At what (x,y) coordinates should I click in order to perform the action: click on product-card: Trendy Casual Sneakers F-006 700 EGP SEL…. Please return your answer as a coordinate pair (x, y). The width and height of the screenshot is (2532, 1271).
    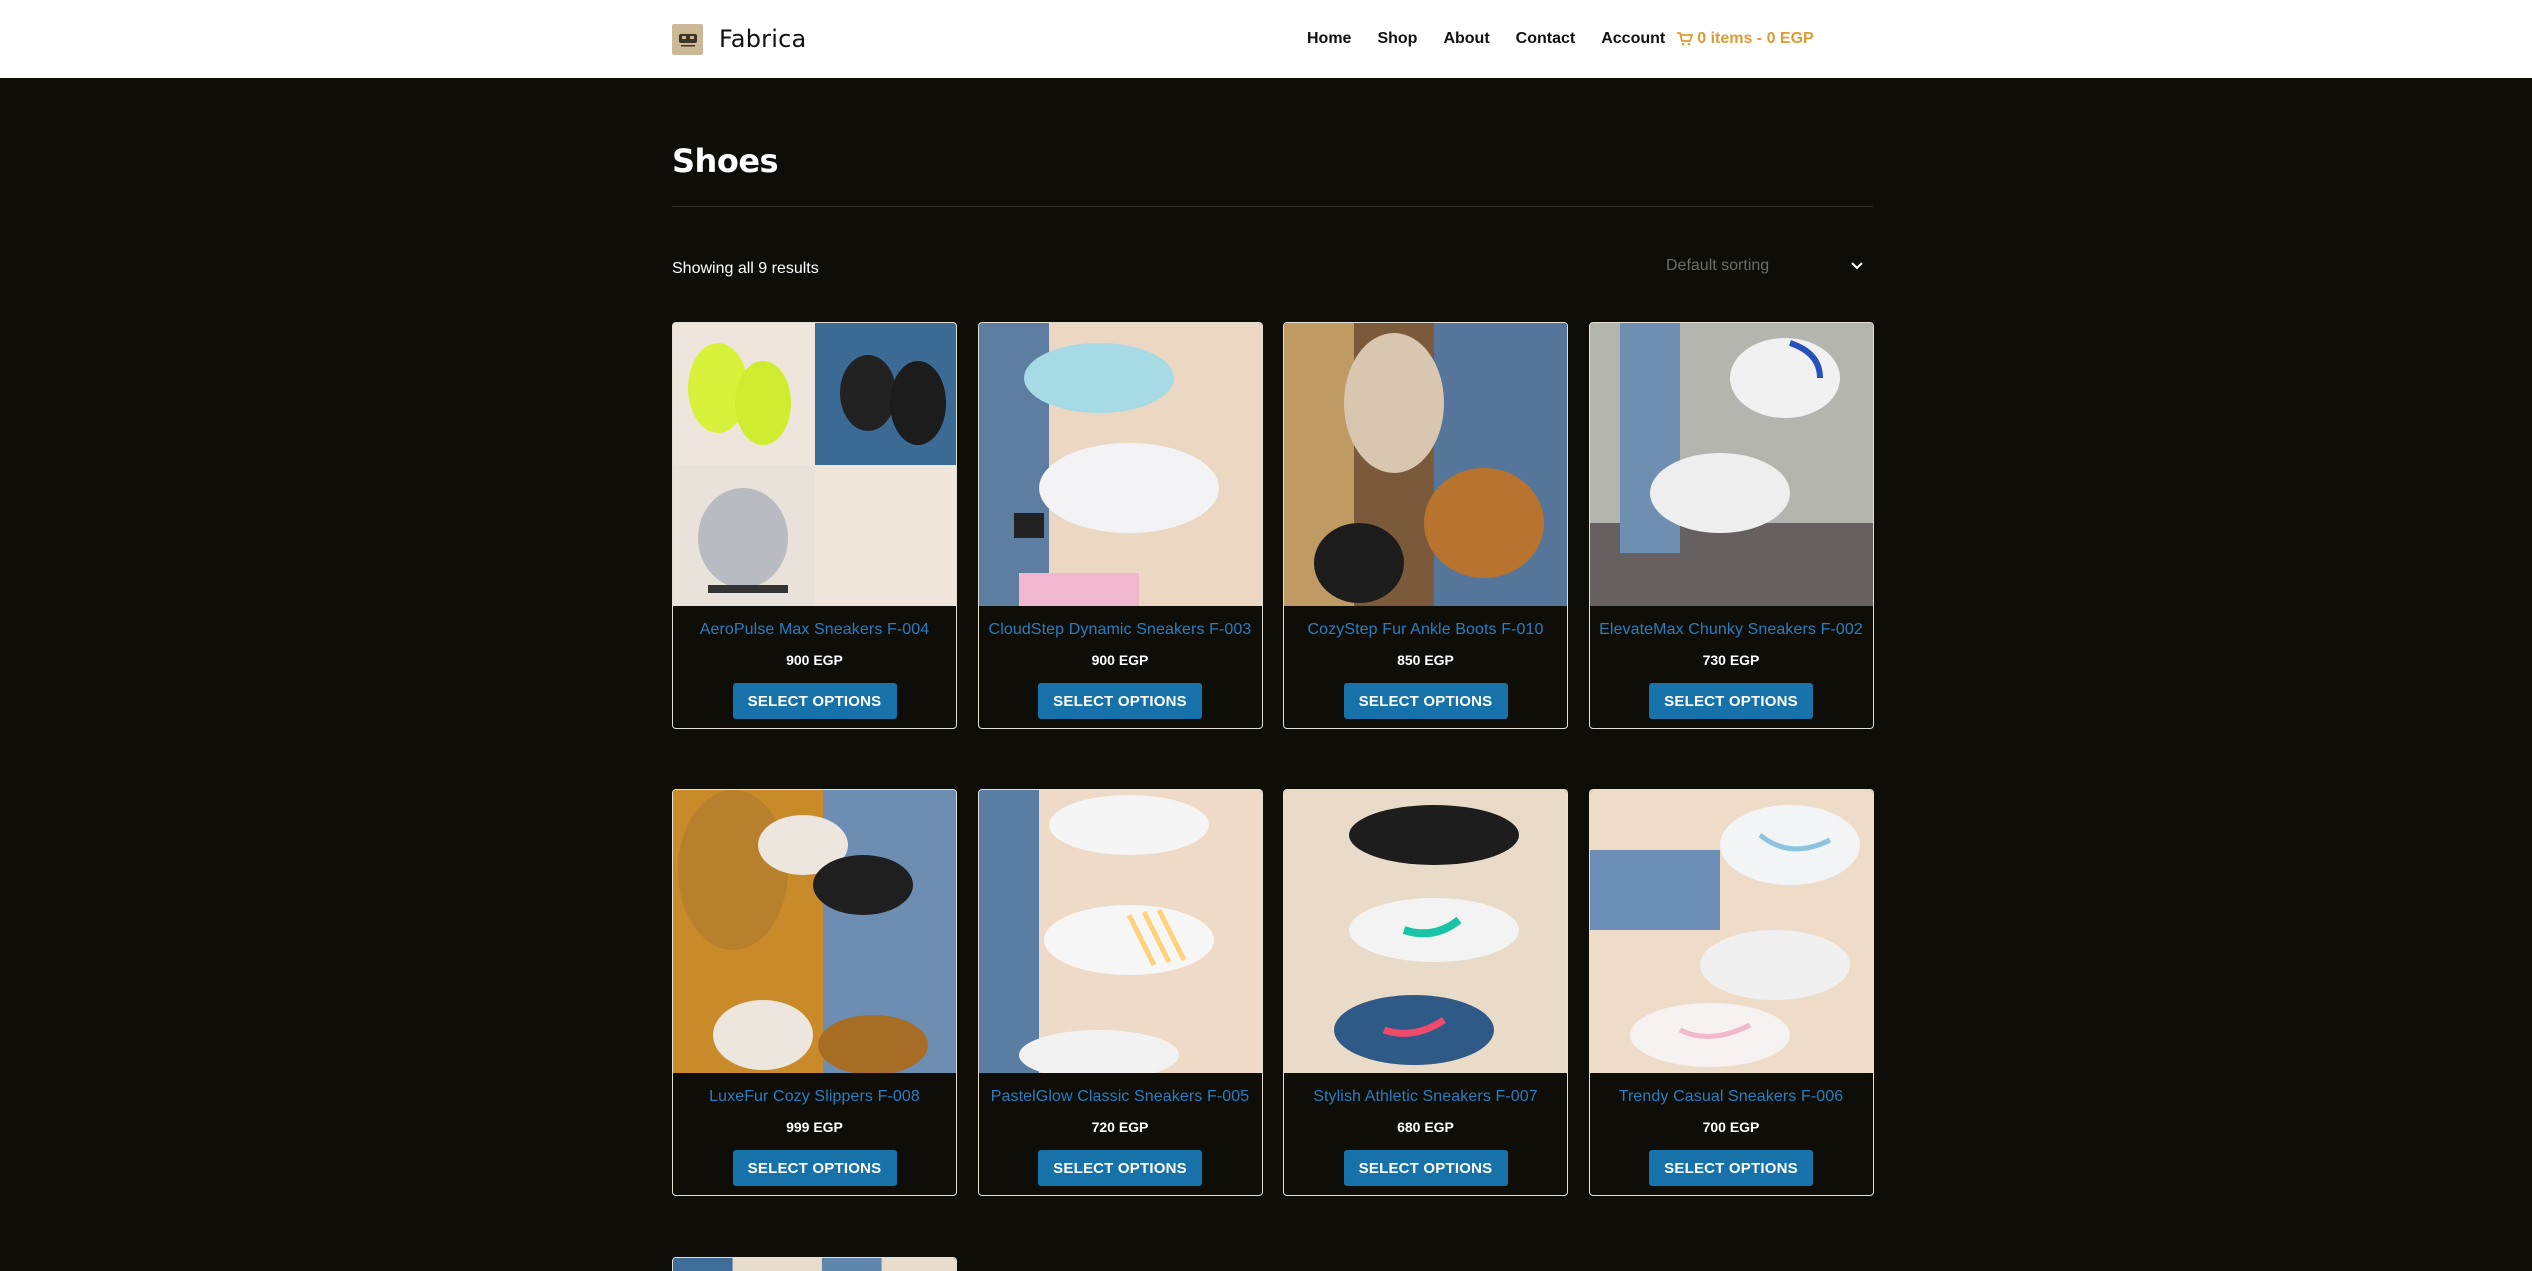
    Looking at the image, I should click on (1731, 992).